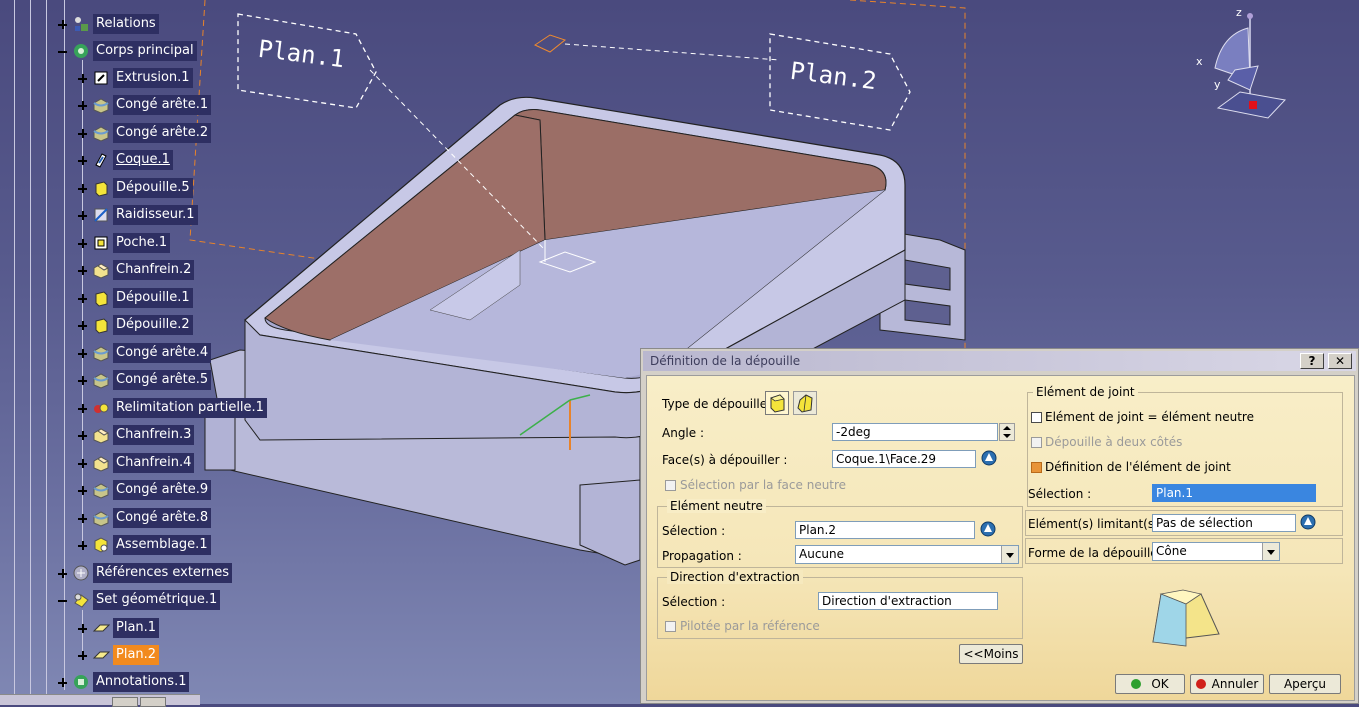 Image resolution: width=1359 pixels, height=707 pixels. I want to click on draft-both-sides-checkbox, so click(1036, 442).